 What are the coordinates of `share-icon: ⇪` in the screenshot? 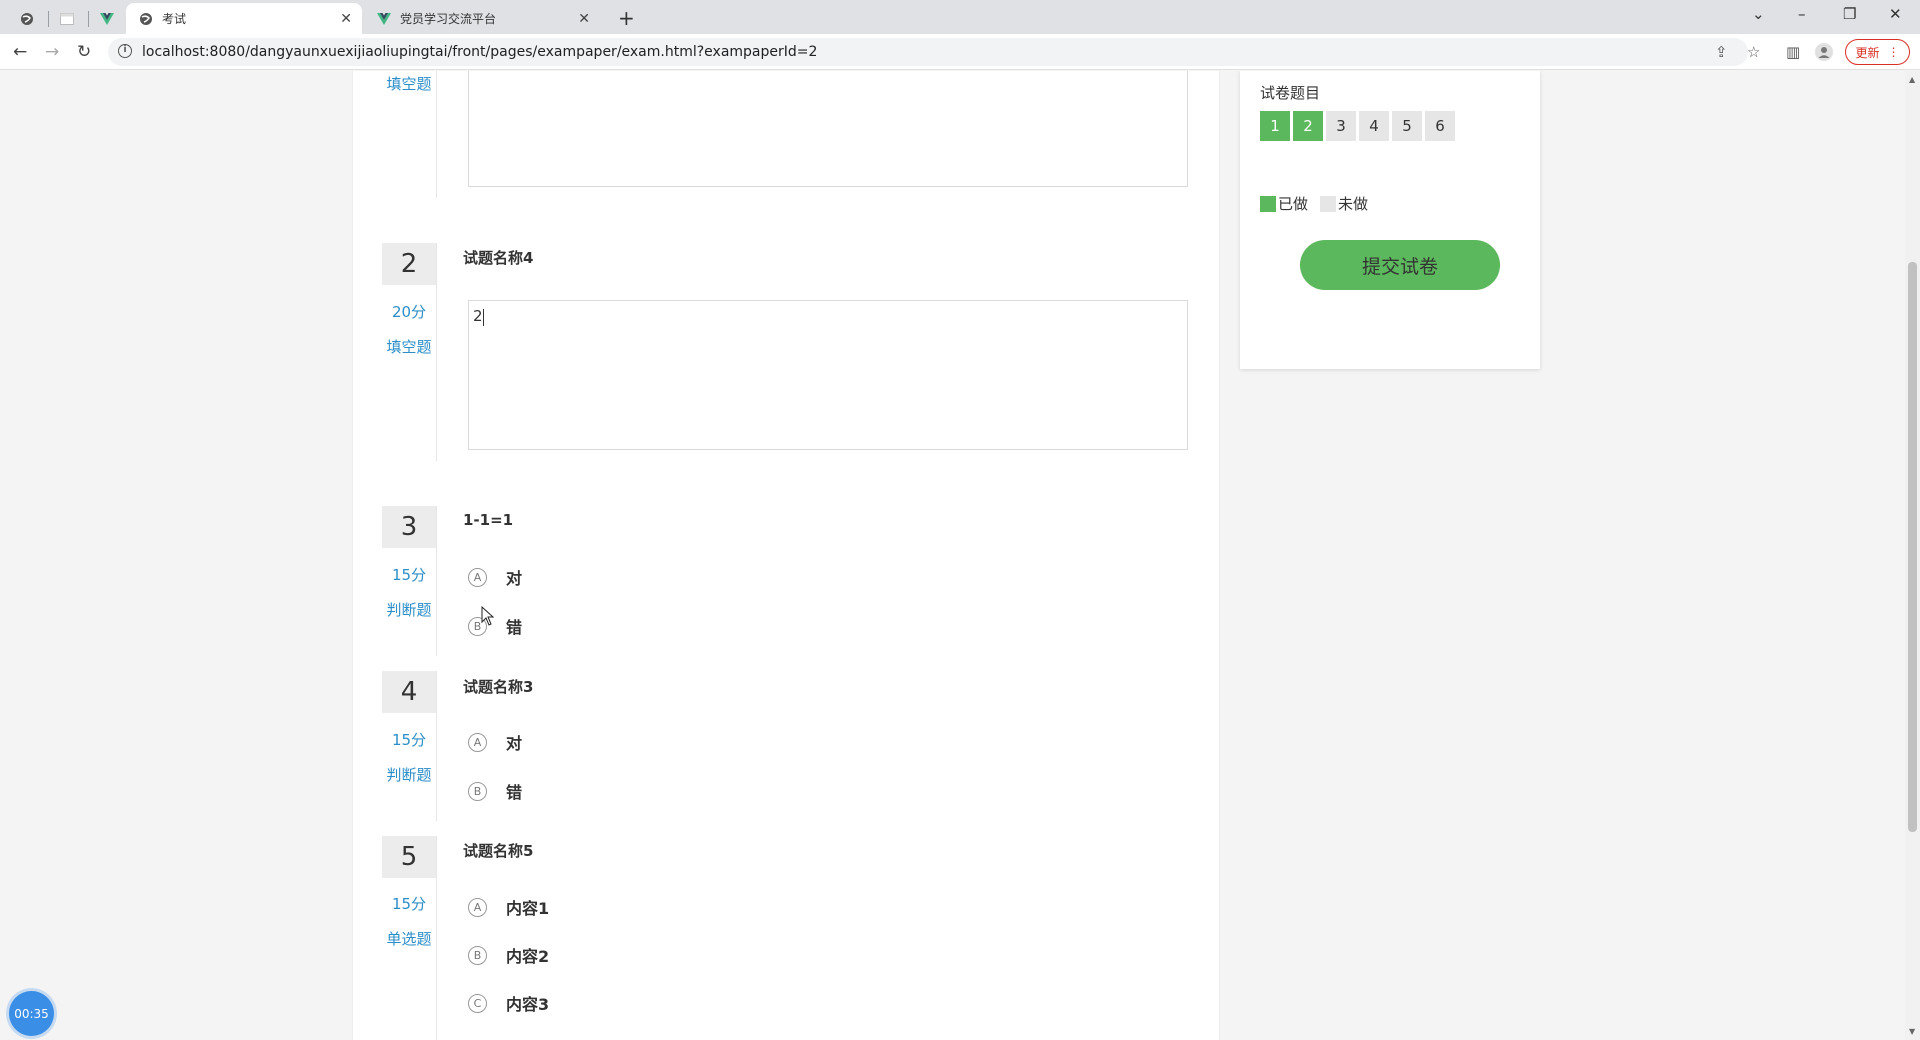 It's located at (1721, 52).